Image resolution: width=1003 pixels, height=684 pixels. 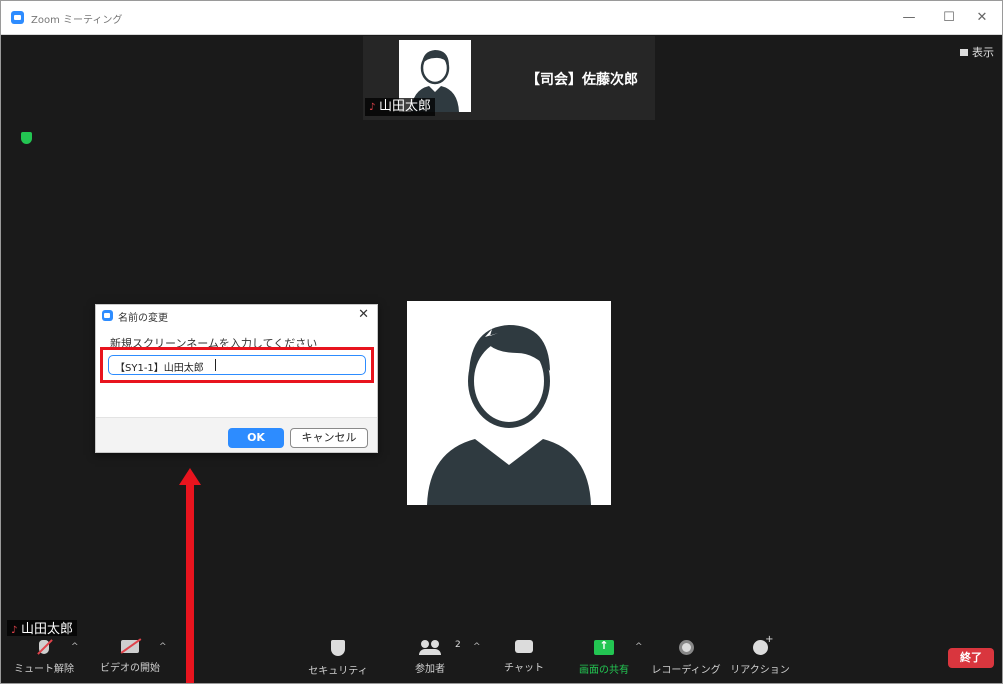 What do you see at coordinates (236, 315) in the screenshot?
I see `dialog-title-bar: 名前の変更 ✕` at bounding box center [236, 315].